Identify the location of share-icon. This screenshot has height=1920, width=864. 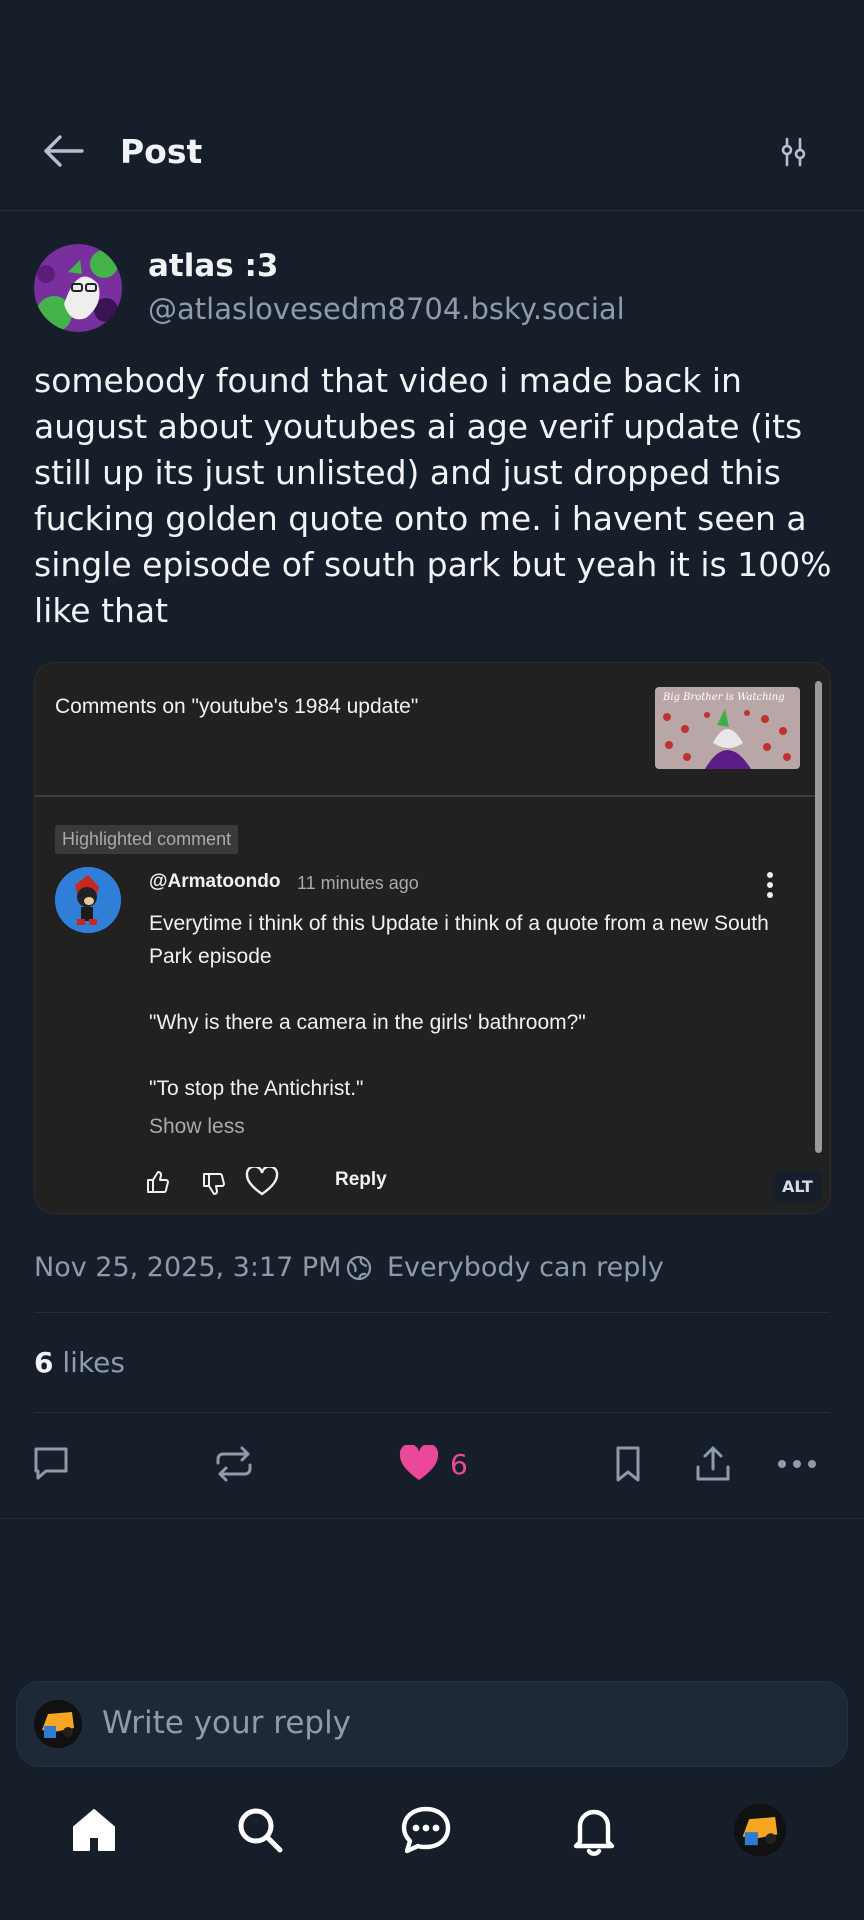
(713, 1463).